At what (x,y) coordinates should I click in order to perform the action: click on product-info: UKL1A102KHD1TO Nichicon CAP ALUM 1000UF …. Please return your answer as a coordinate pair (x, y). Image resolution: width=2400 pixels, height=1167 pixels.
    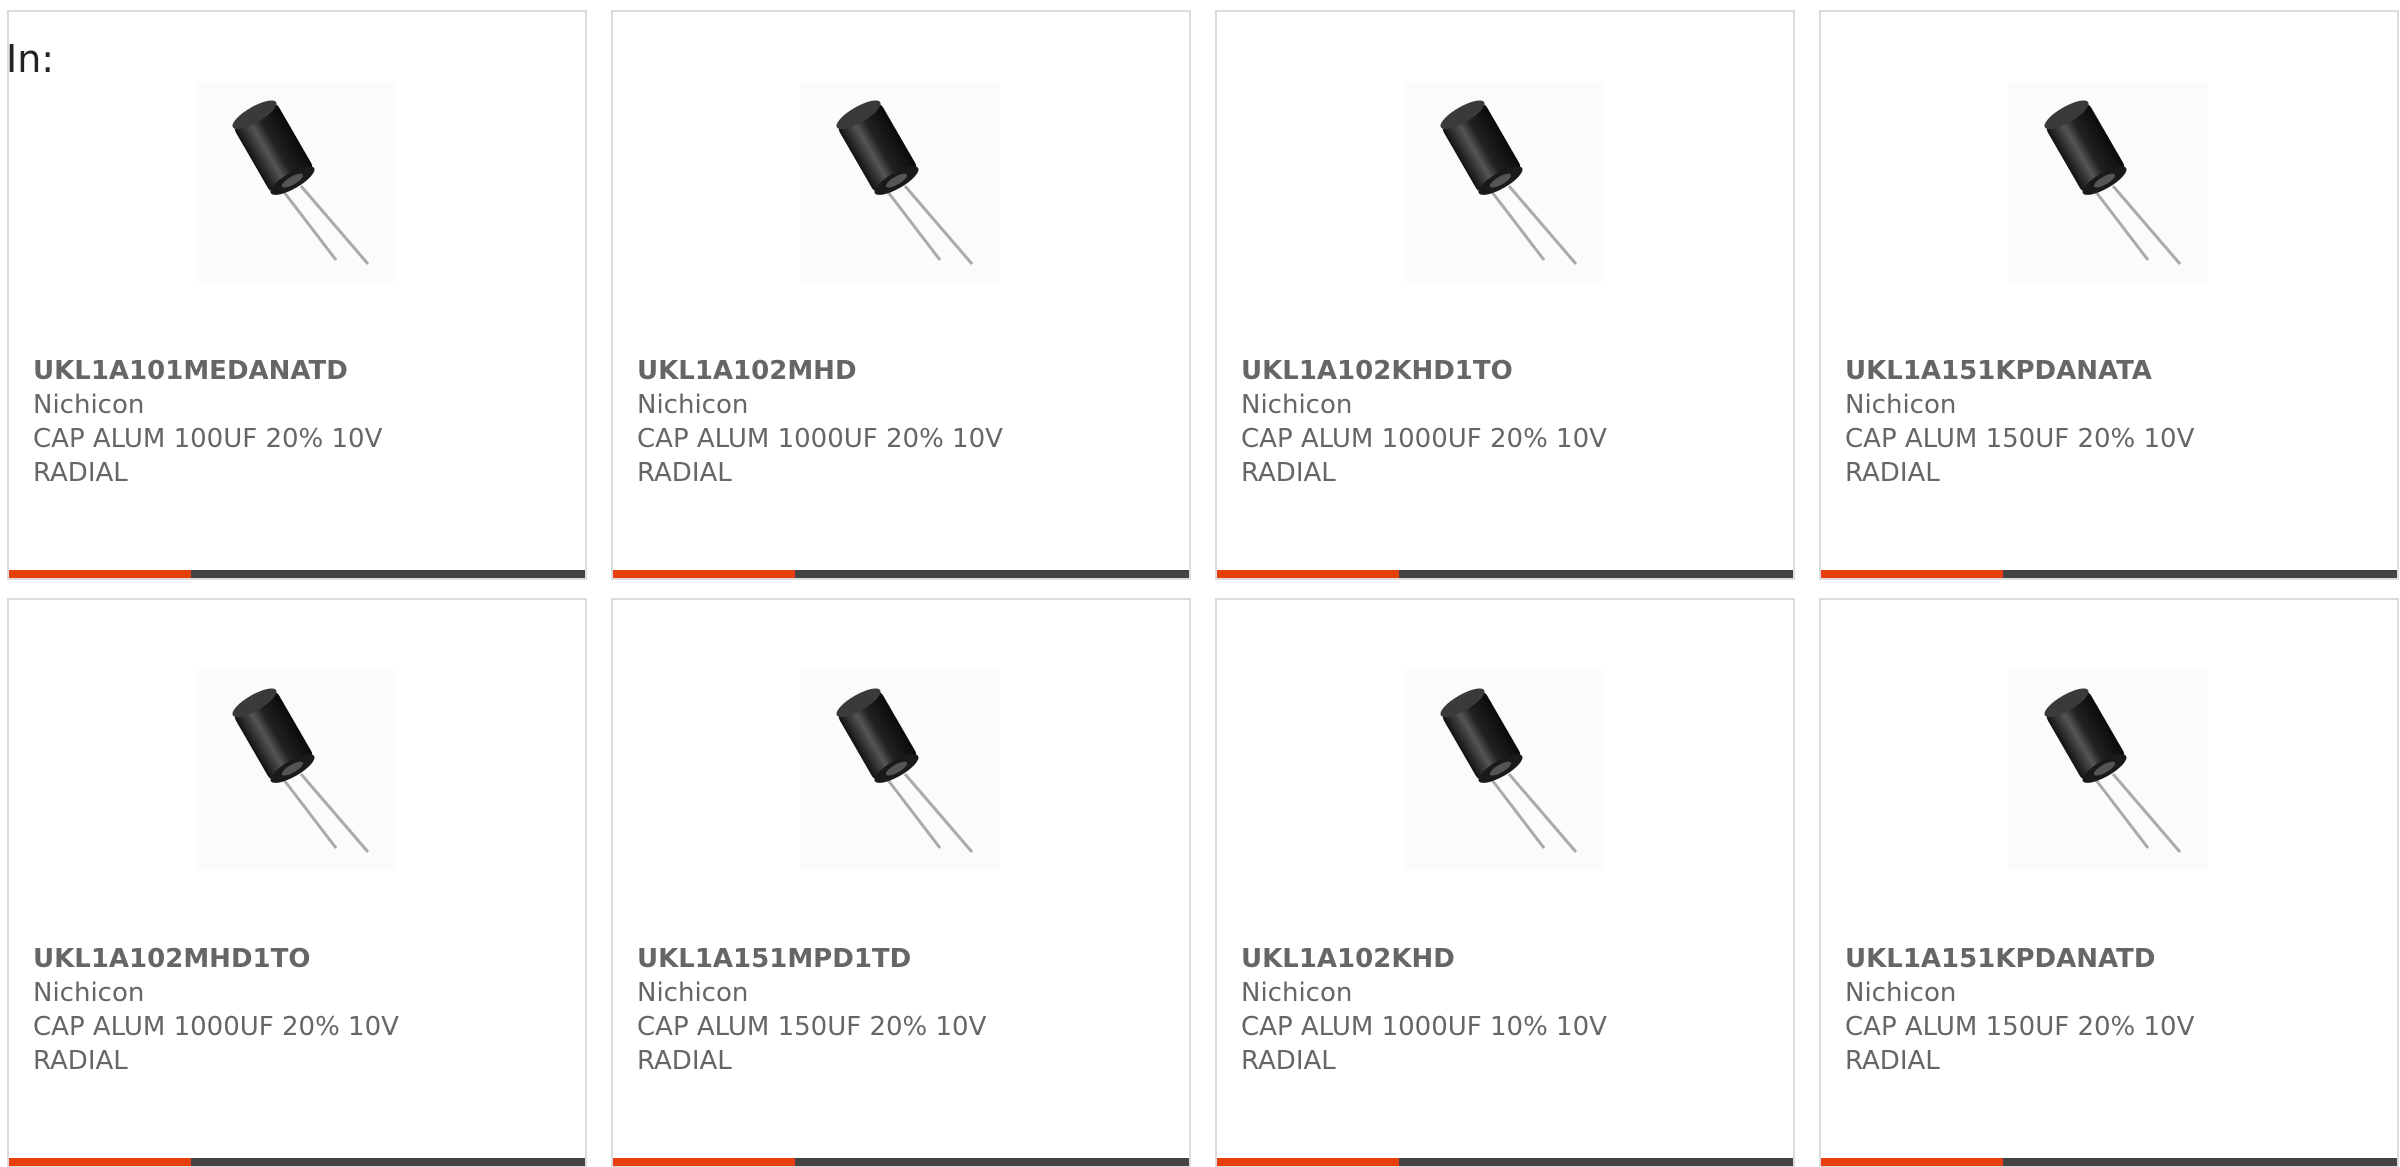
    Looking at the image, I should click on (1505, 422).